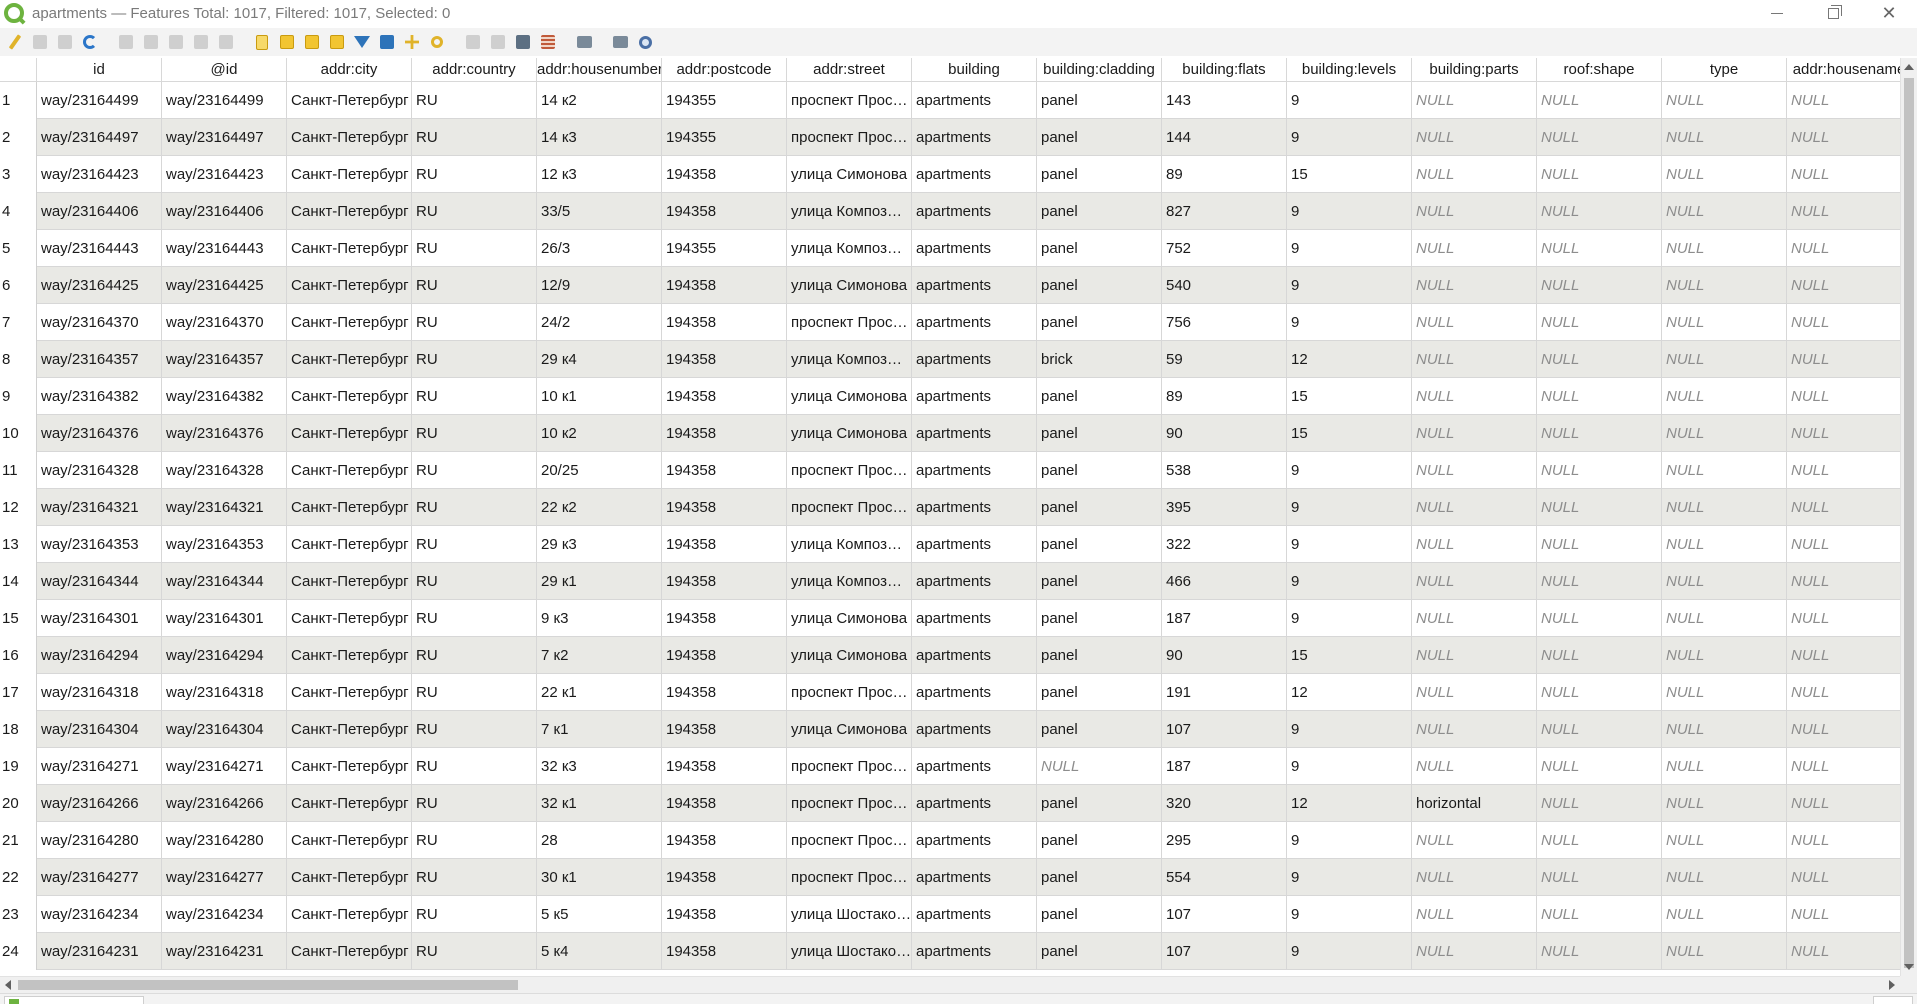 This screenshot has width=1917, height=1004. Describe the element at coordinates (18, 322) in the screenshot. I see `row-number: 7` at that location.